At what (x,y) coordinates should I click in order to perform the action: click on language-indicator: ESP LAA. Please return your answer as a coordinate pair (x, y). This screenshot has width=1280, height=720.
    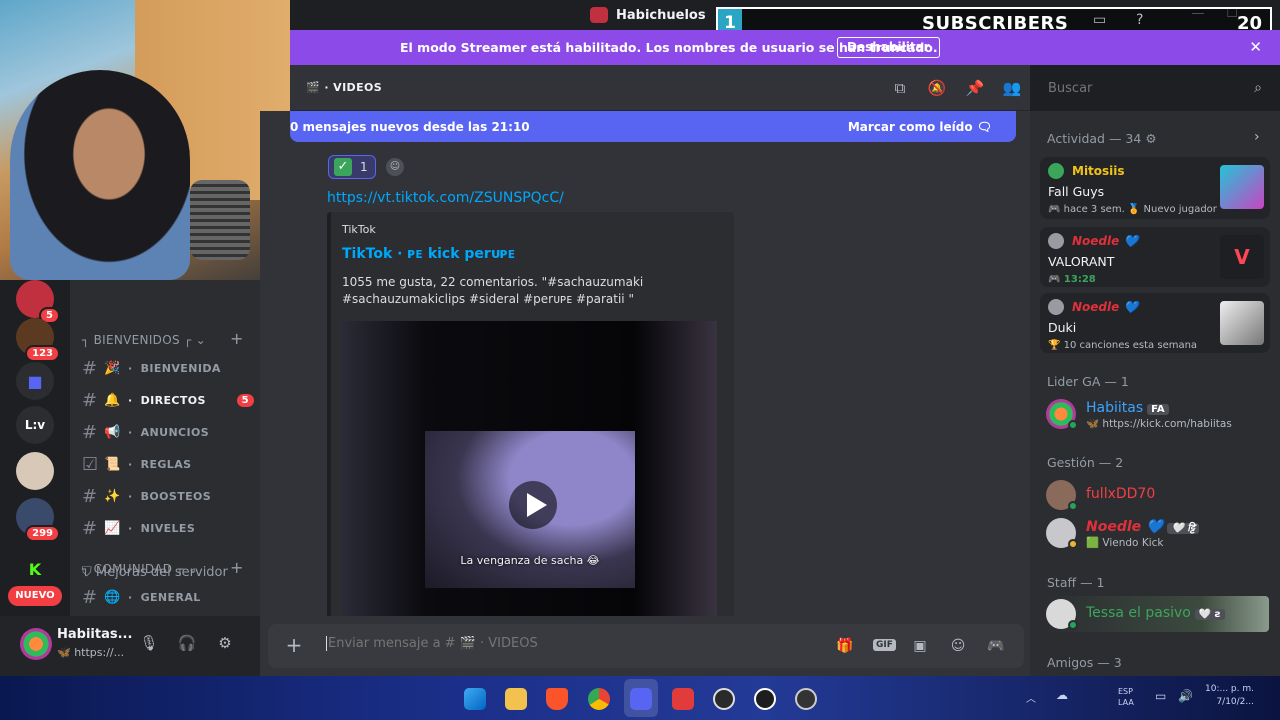
    Looking at the image, I should click on (1126, 697).